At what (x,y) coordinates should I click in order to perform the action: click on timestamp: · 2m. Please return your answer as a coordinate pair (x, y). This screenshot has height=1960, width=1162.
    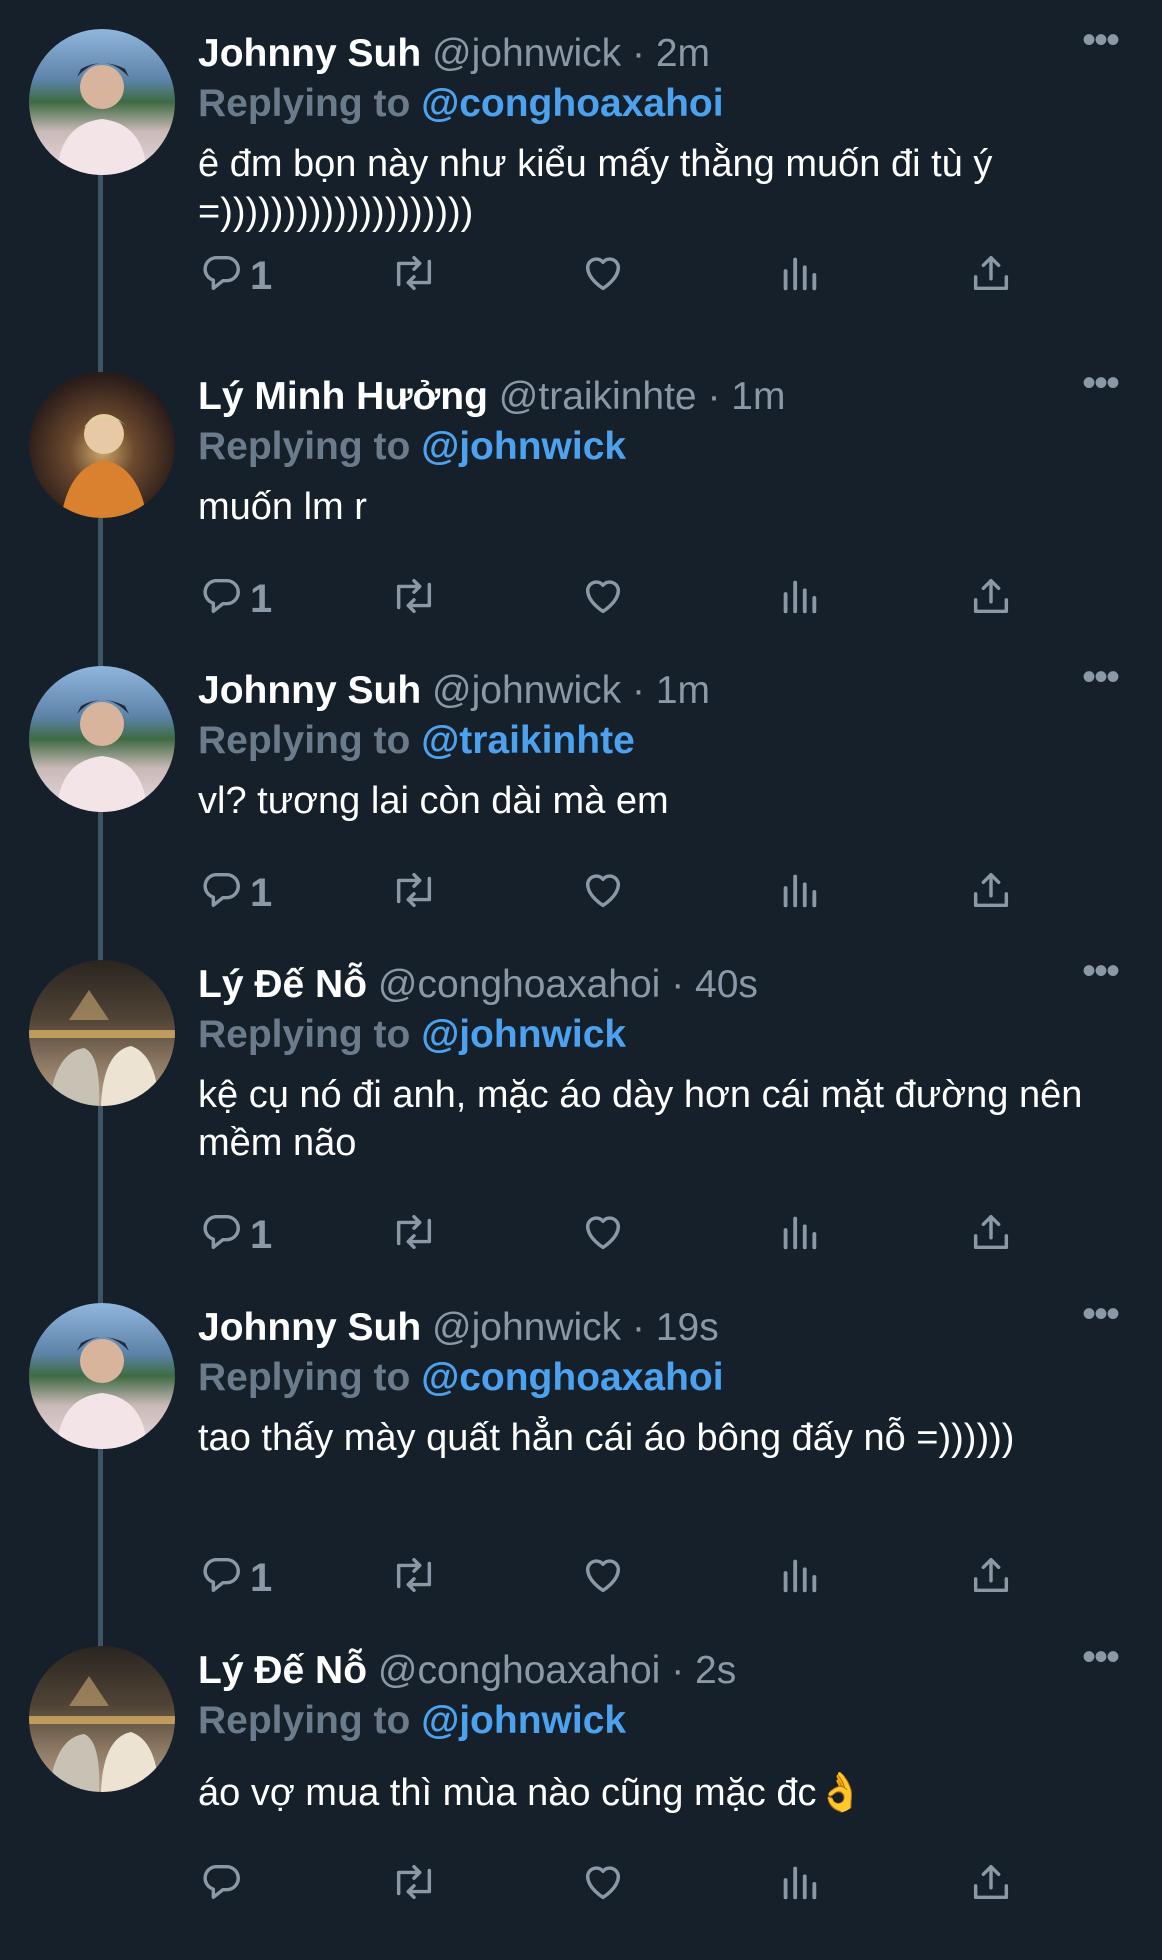
    Looking at the image, I should click on (671, 53).